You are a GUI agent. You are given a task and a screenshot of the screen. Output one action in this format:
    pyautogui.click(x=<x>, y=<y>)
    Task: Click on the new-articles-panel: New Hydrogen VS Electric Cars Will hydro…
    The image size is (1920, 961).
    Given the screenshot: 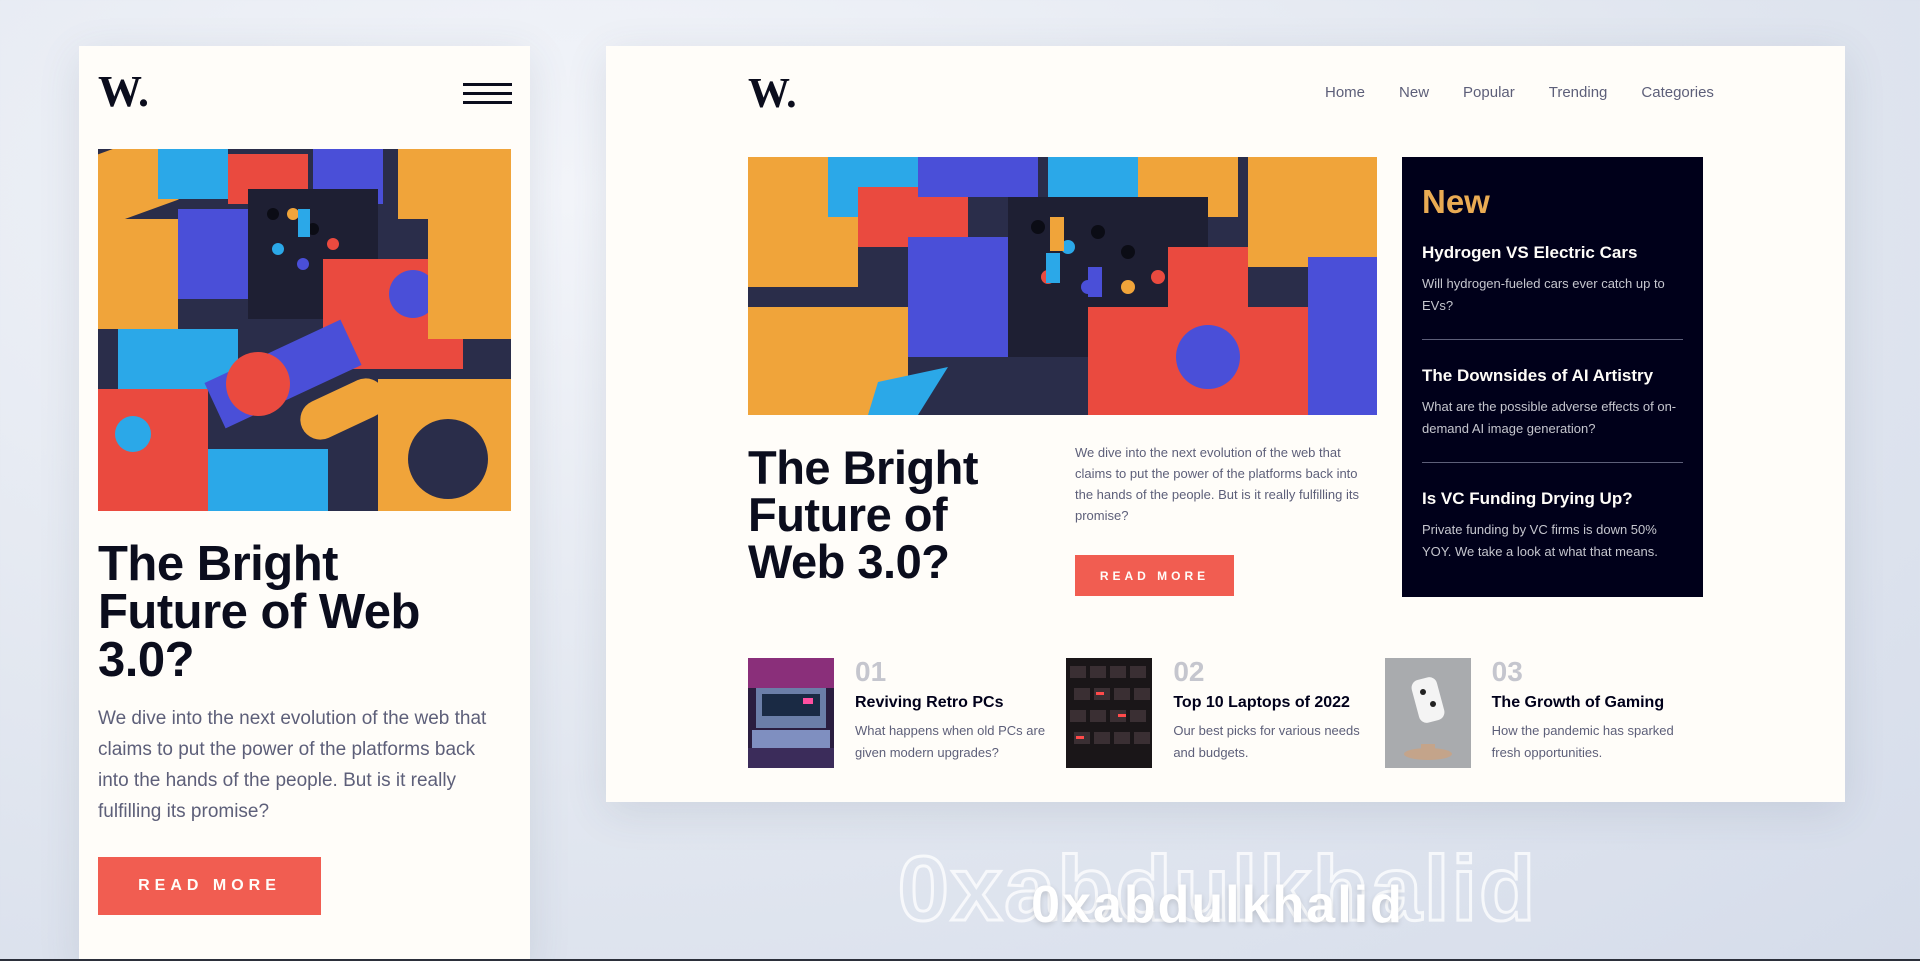 What is the action you would take?
    pyautogui.click(x=1552, y=377)
    